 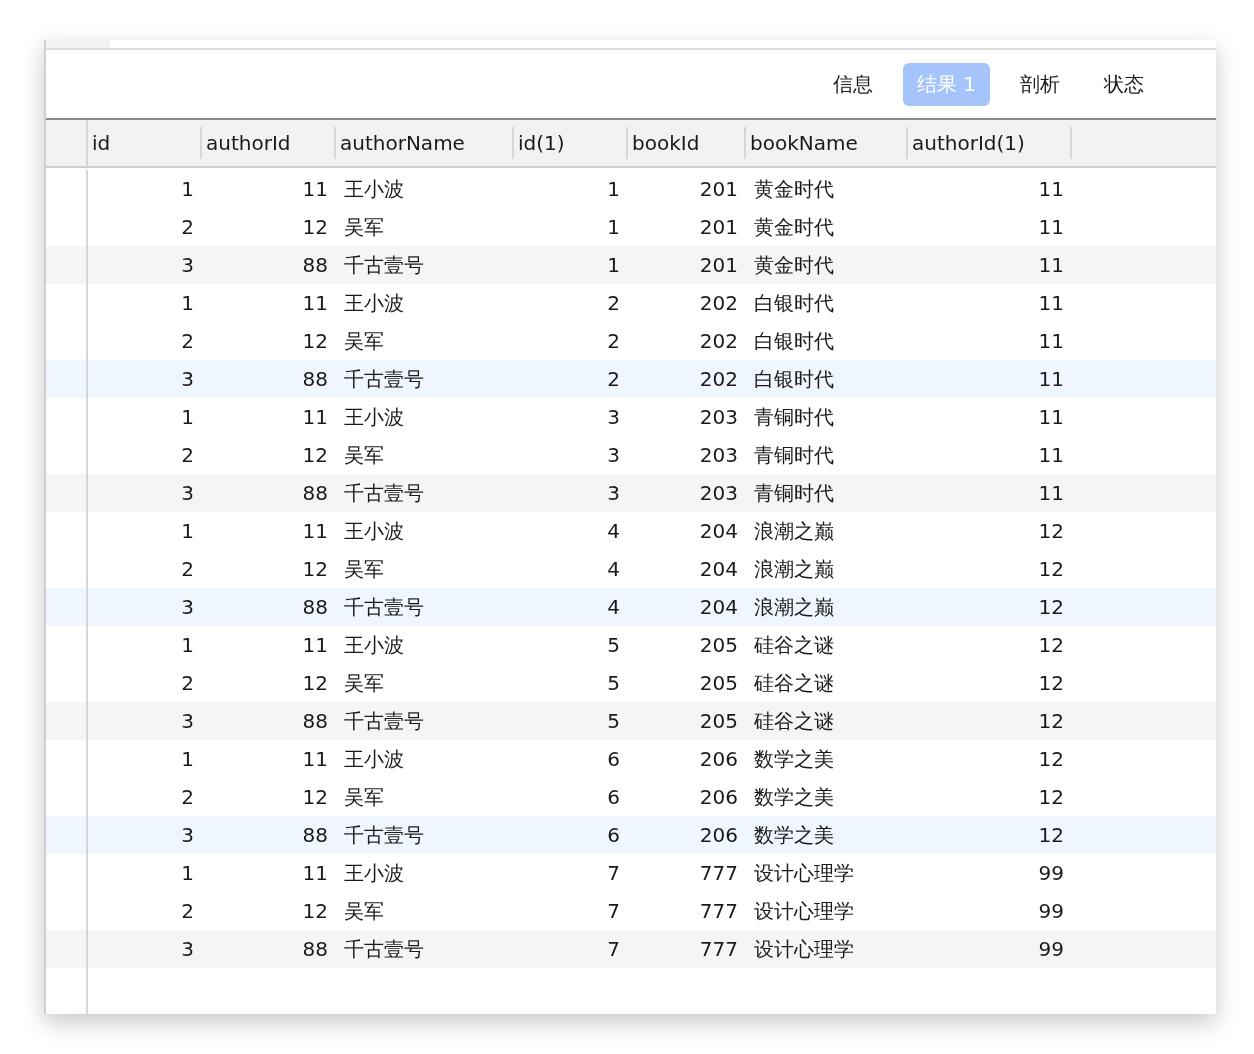 What do you see at coordinates (827, 143) in the screenshot?
I see `column-header: bookName` at bounding box center [827, 143].